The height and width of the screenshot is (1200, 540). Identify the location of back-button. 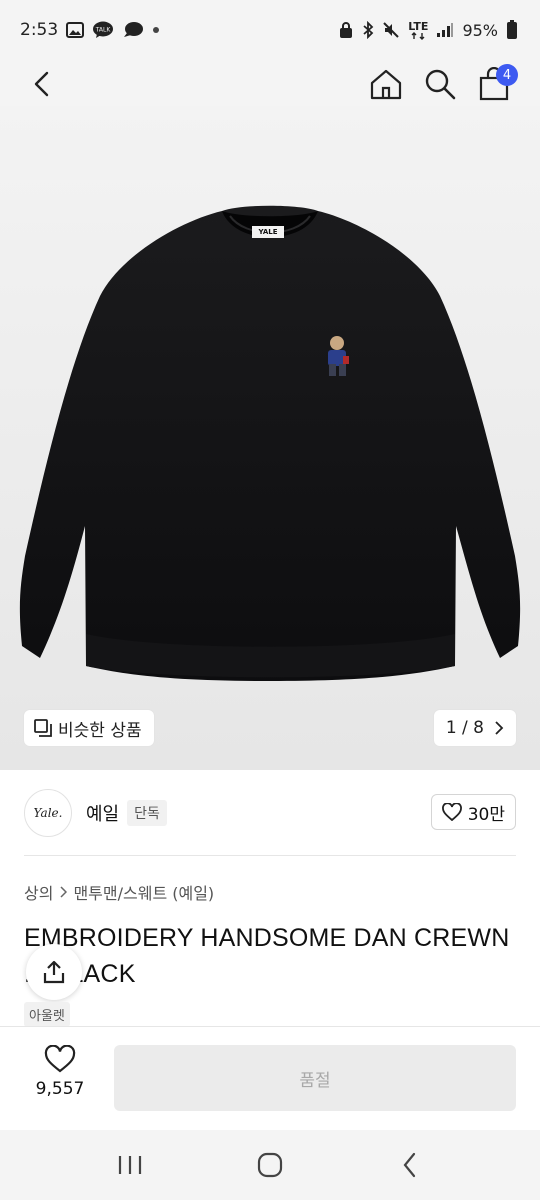
(42, 84).